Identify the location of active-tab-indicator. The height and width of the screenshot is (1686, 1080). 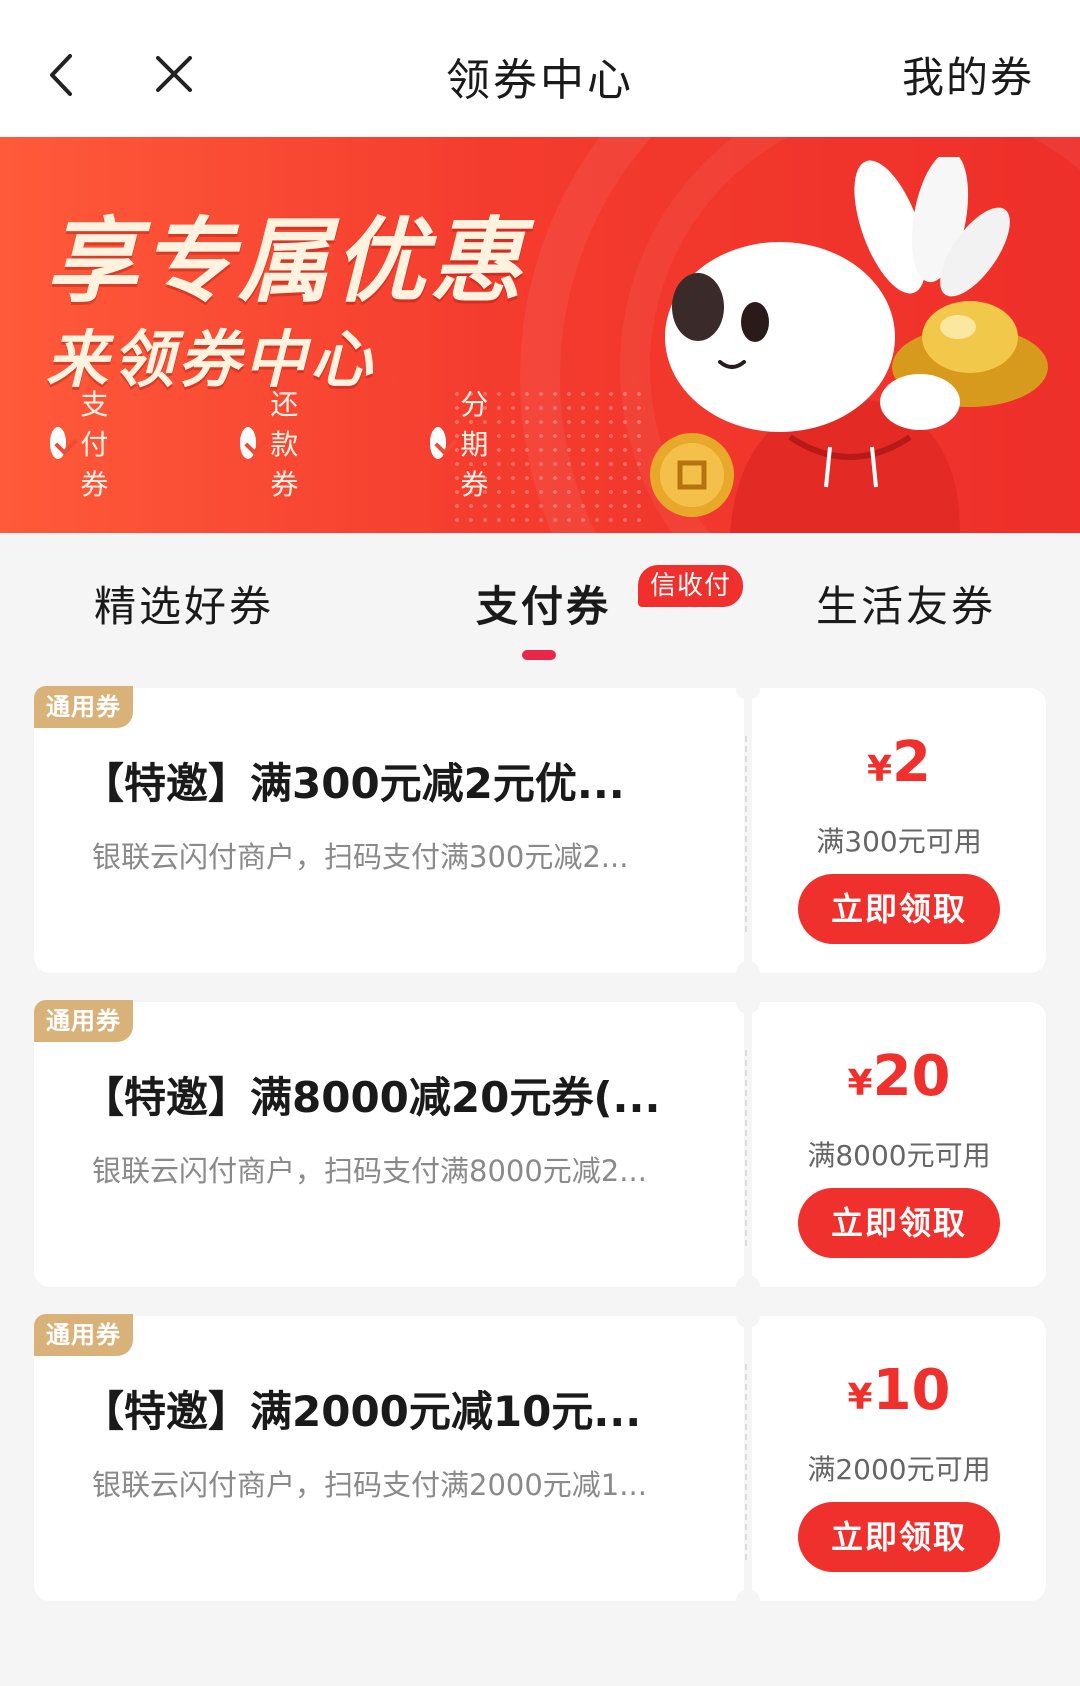
(539, 655).